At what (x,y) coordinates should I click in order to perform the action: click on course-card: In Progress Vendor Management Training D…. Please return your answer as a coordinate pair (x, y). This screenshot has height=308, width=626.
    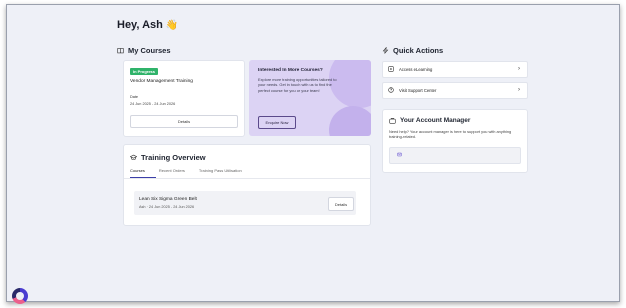
    Looking at the image, I should click on (184, 98).